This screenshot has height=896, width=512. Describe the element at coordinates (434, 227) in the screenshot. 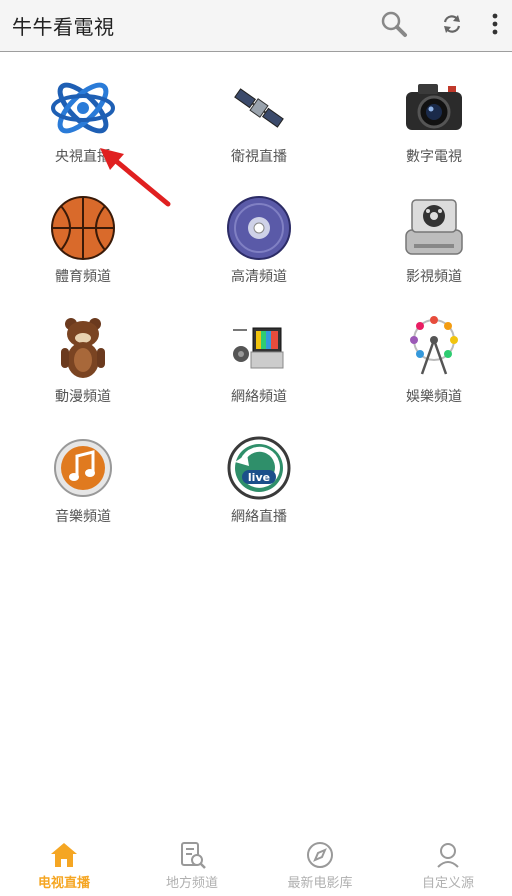

I see `film-drive-icon` at that location.